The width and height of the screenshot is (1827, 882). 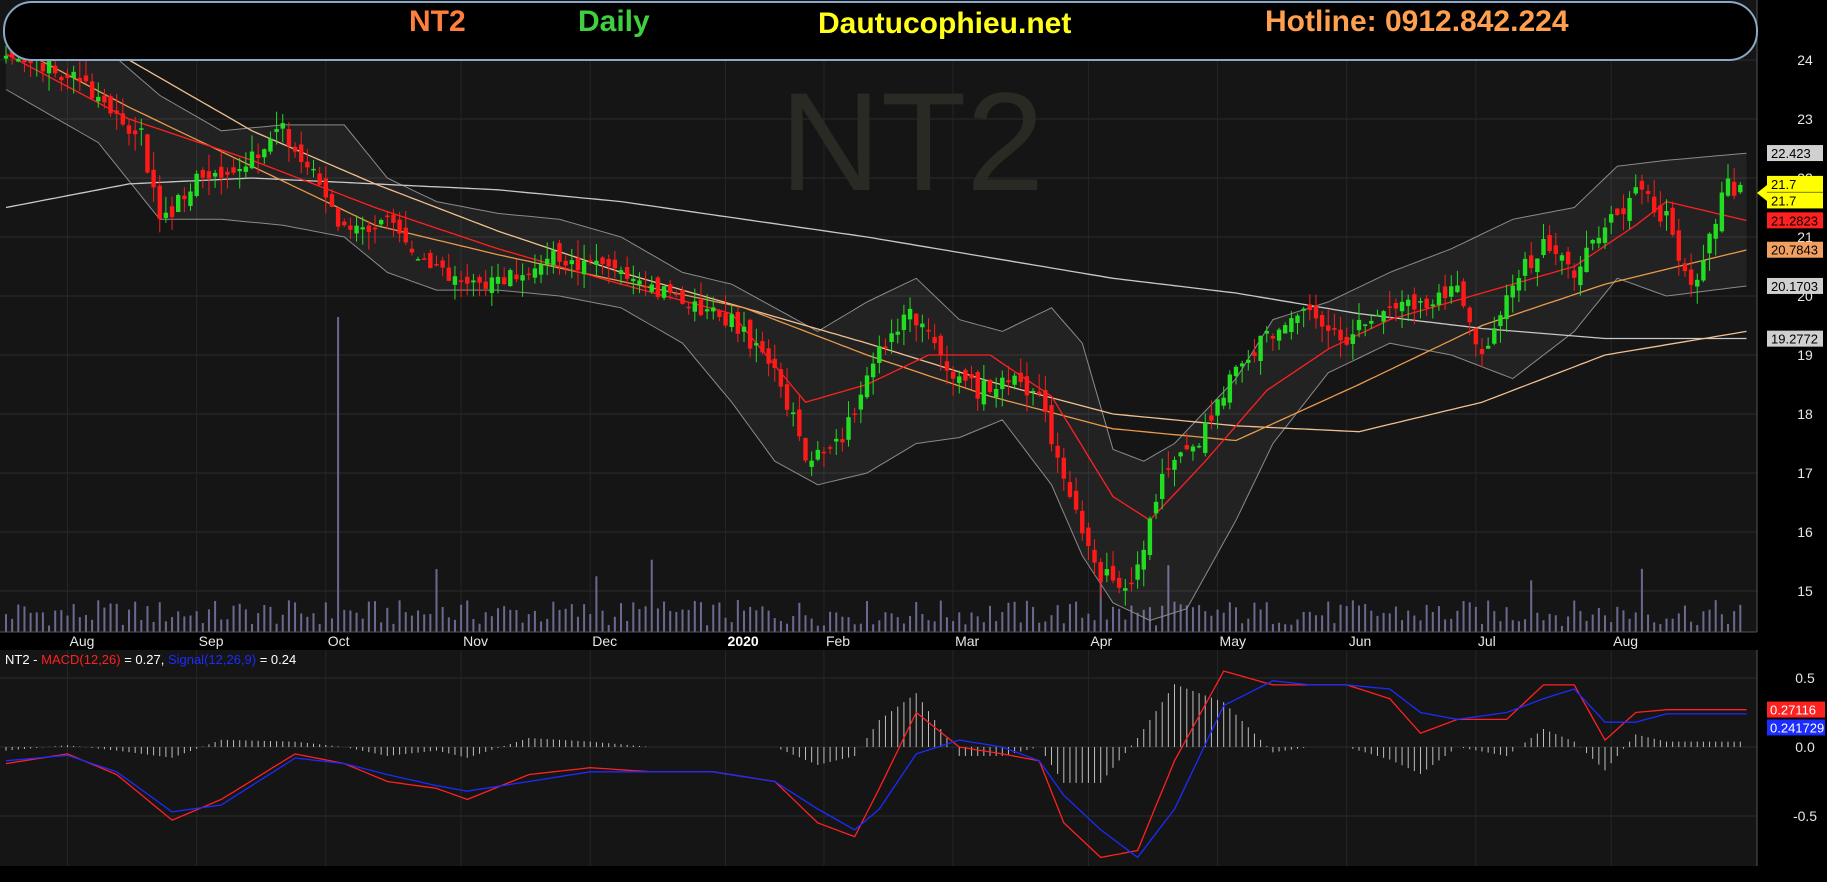 What do you see at coordinates (1805, 816) in the screenshot?
I see `macd-tick-label: -0.5` at bounding box center [1805, 816].